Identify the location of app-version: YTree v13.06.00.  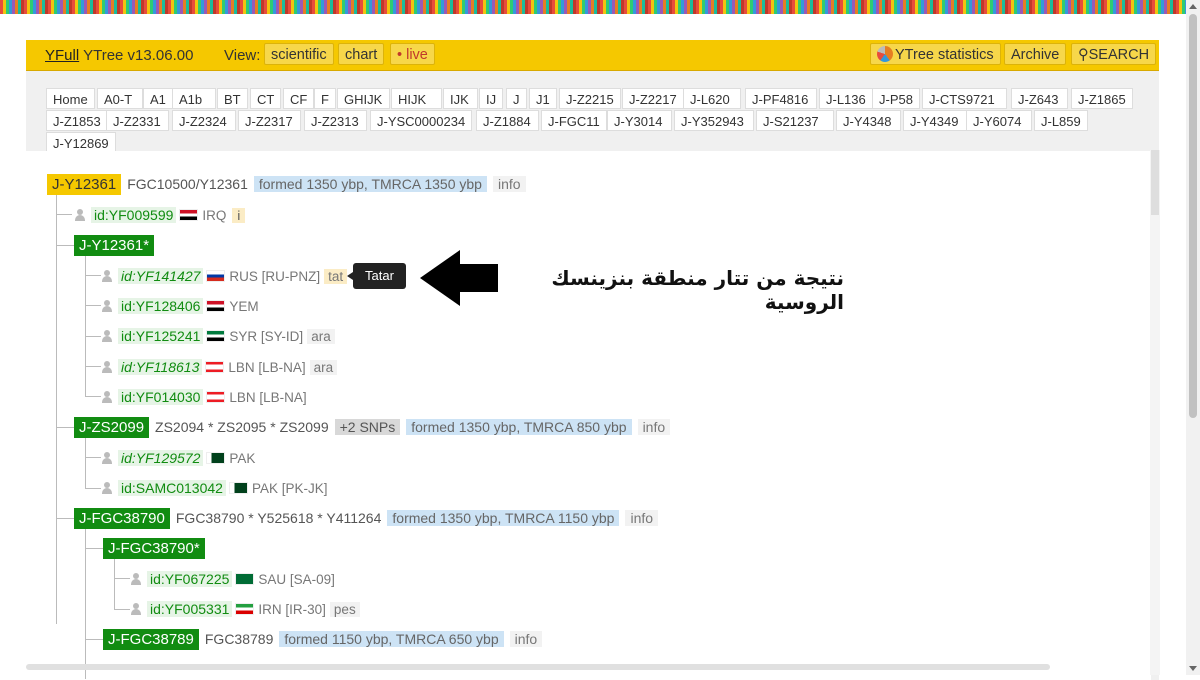
(136, 55).